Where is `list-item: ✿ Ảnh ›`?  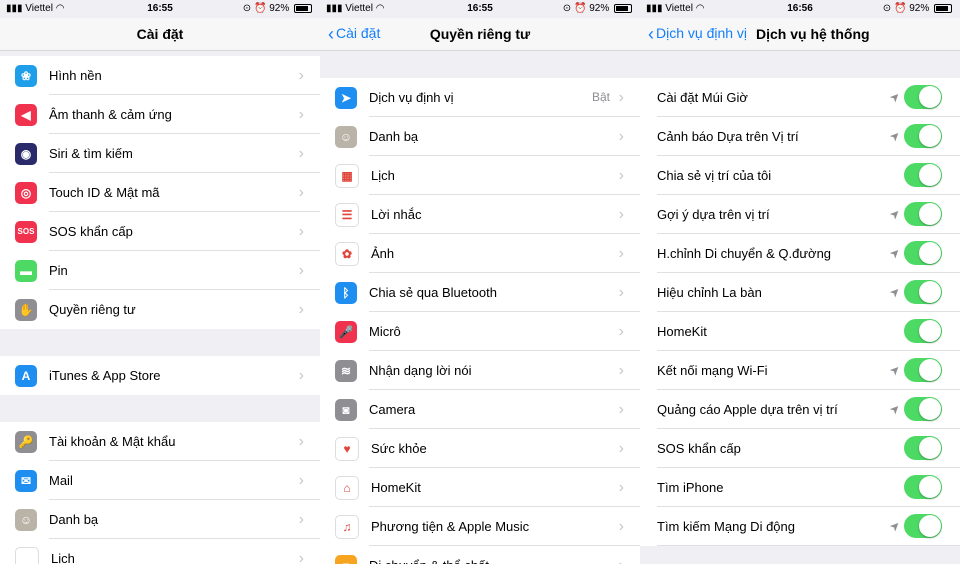 list-item: ✿ Ảnh › is located at coordinates (480, 253).